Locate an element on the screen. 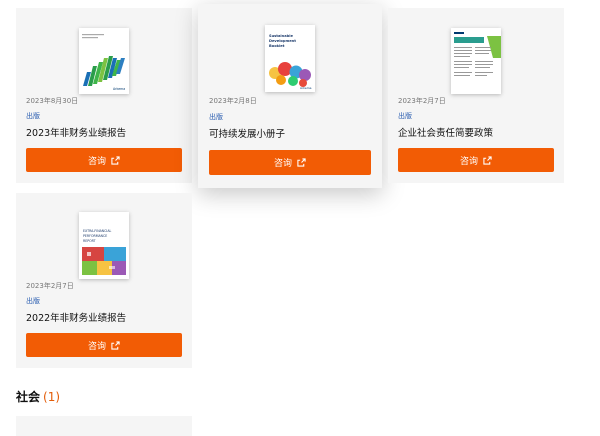  publication-title: 2023年非财务业绩报告 is located at coordinates (76, 133).